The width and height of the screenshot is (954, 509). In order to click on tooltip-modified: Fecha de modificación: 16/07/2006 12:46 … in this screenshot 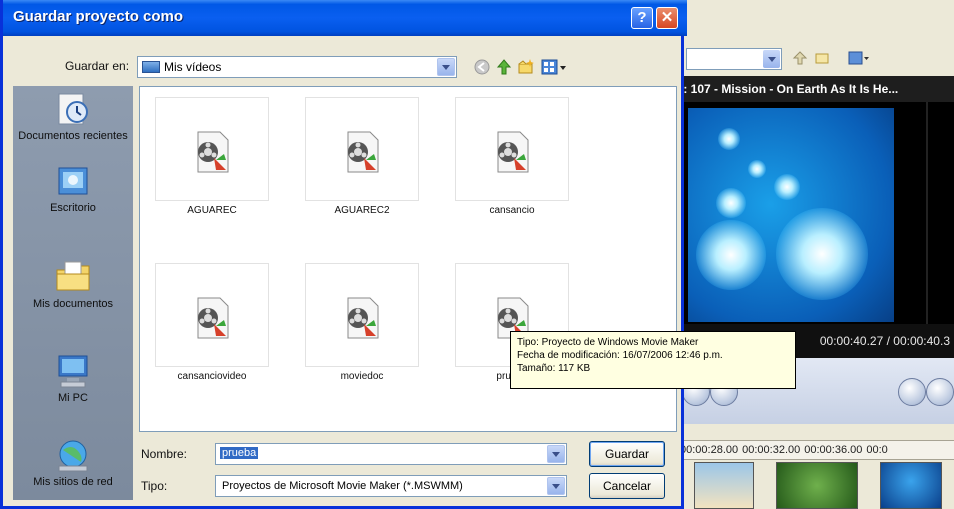, I will do `click(620, 355)`.